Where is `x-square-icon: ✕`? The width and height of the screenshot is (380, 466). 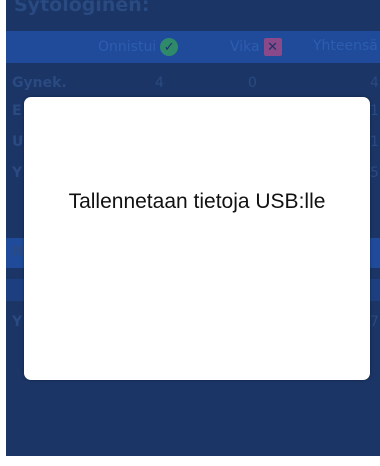
x-square-icon: ✕ is located at coordinates (272, 47).